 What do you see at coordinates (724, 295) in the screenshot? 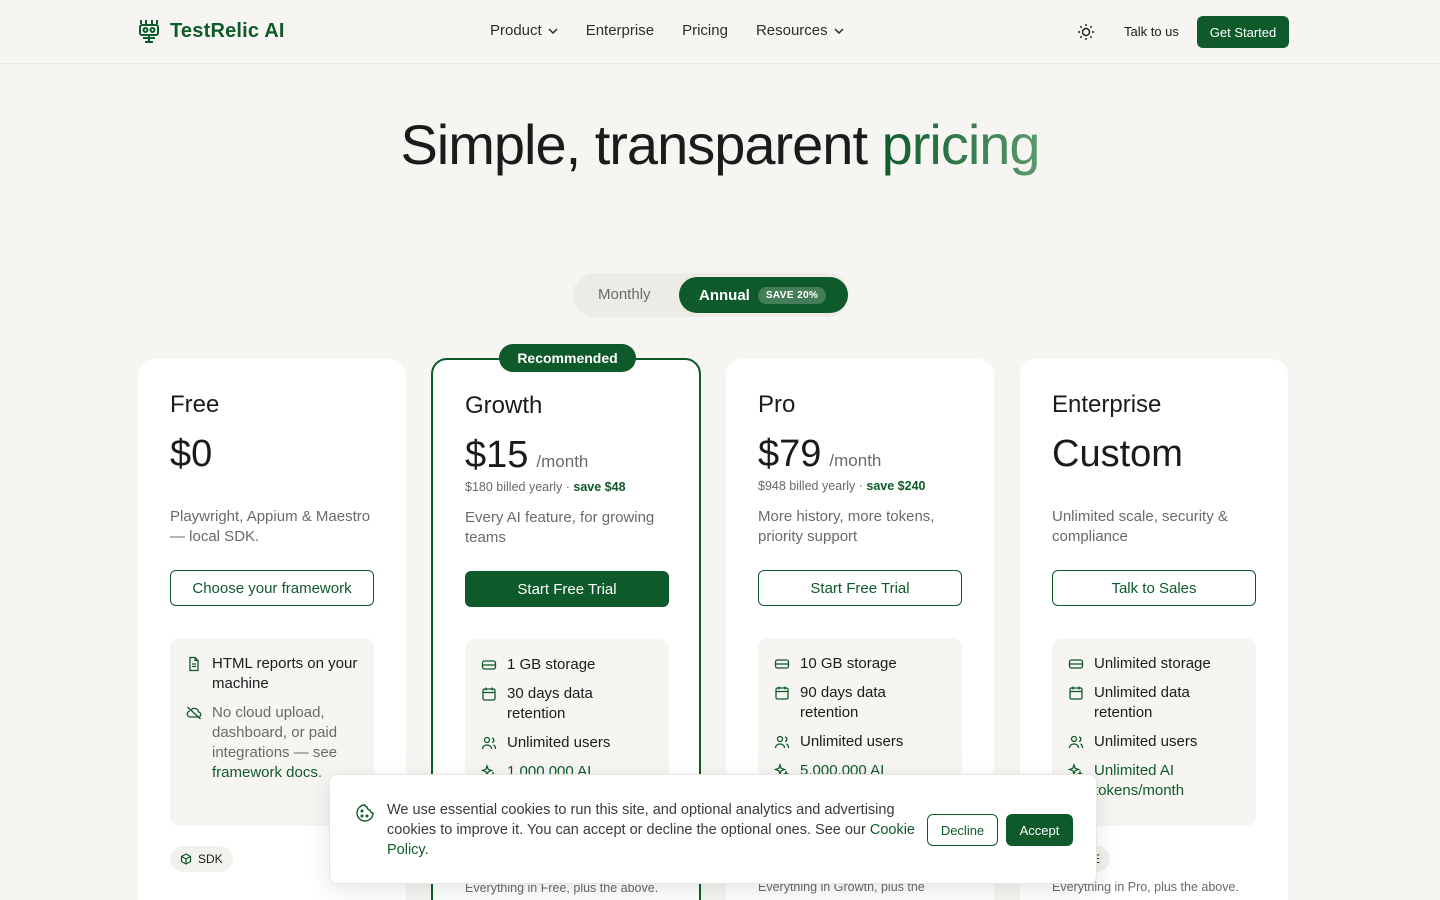
I see `annual-label: Annual` at bounding box center [724, 295].